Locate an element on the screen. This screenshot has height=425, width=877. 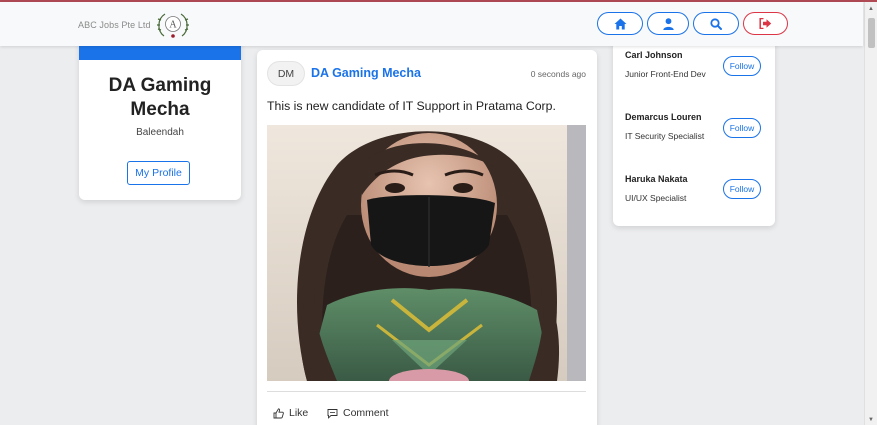
my-profile-button: My Profile is located at coordinates (158, 173).